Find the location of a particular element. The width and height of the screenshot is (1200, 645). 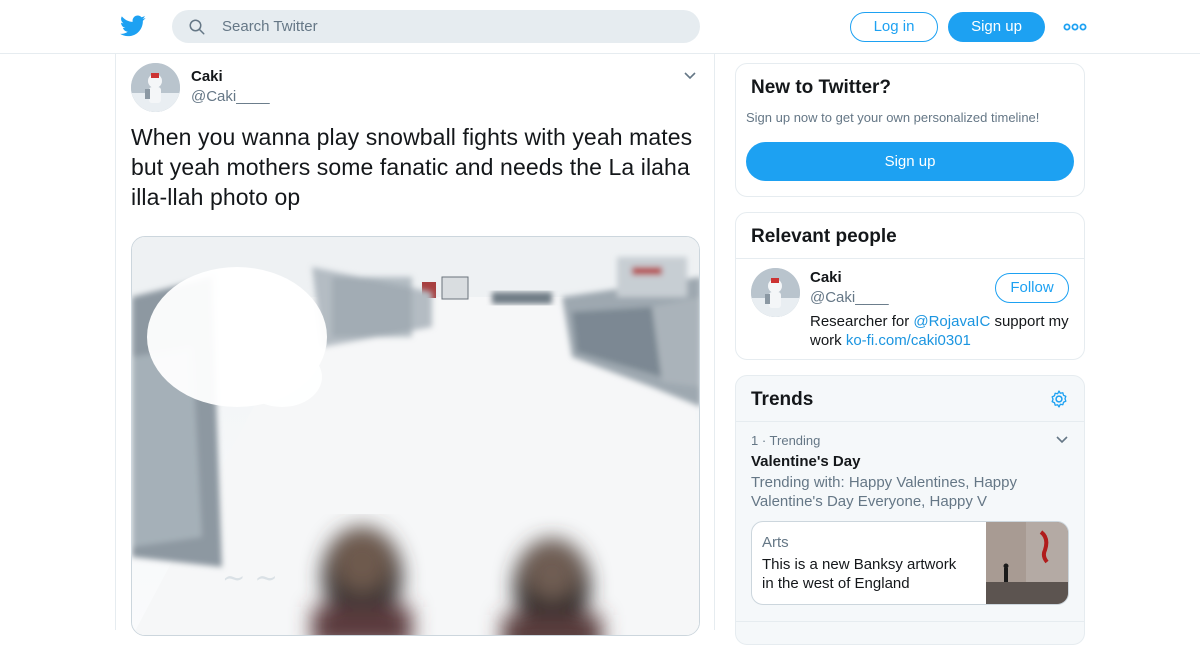

card-title: Relevant people is located at coordinates (824, 236).